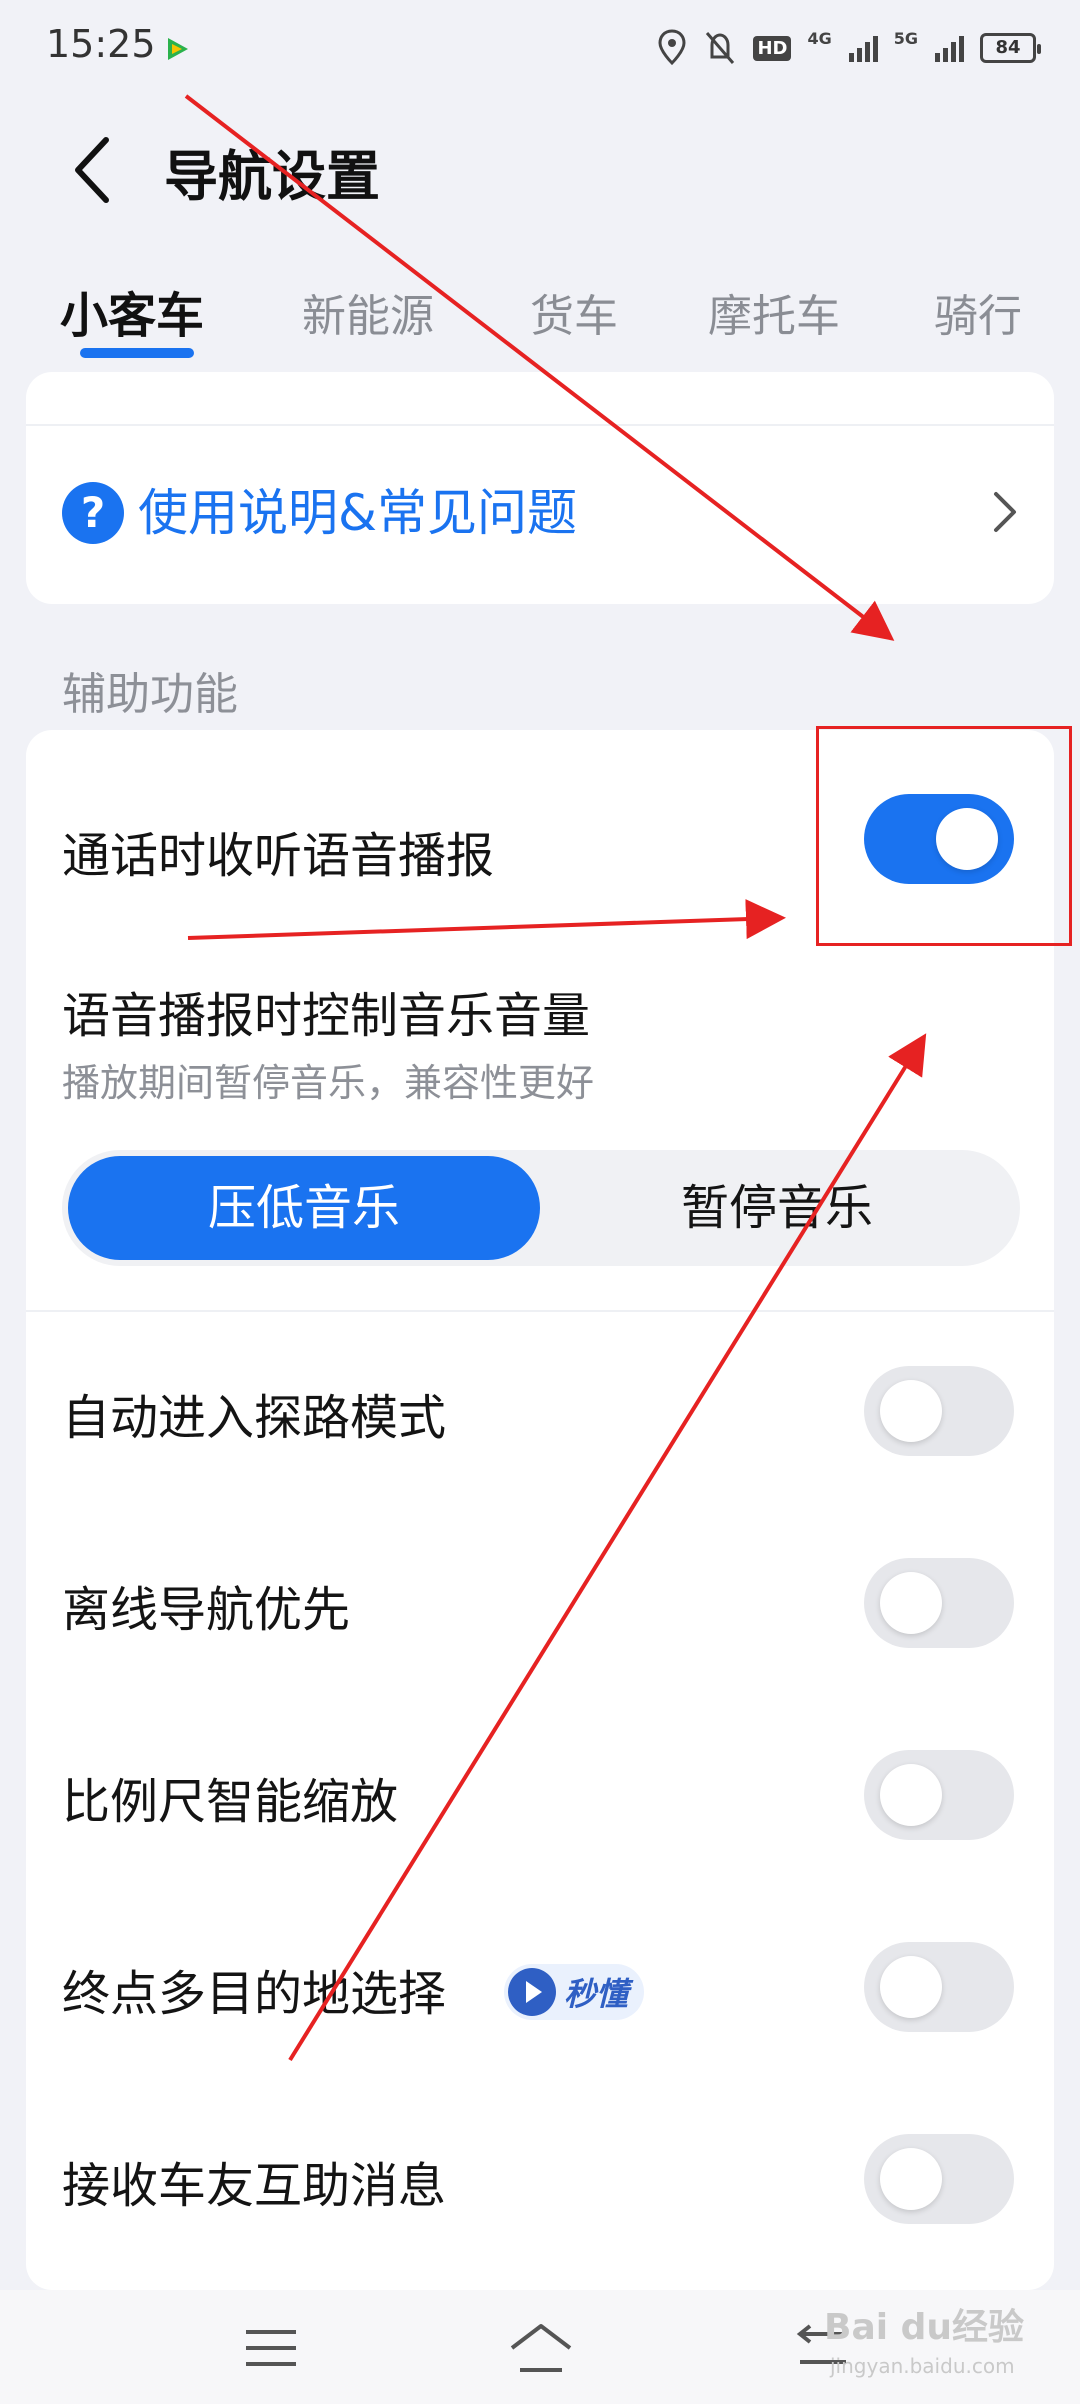 The width and height of the screenshot is (1080, 2404). What do you see at coordinates (178, 49) in the screenshot?
I see `app-notification-icon` at bounding box center [178, 49].